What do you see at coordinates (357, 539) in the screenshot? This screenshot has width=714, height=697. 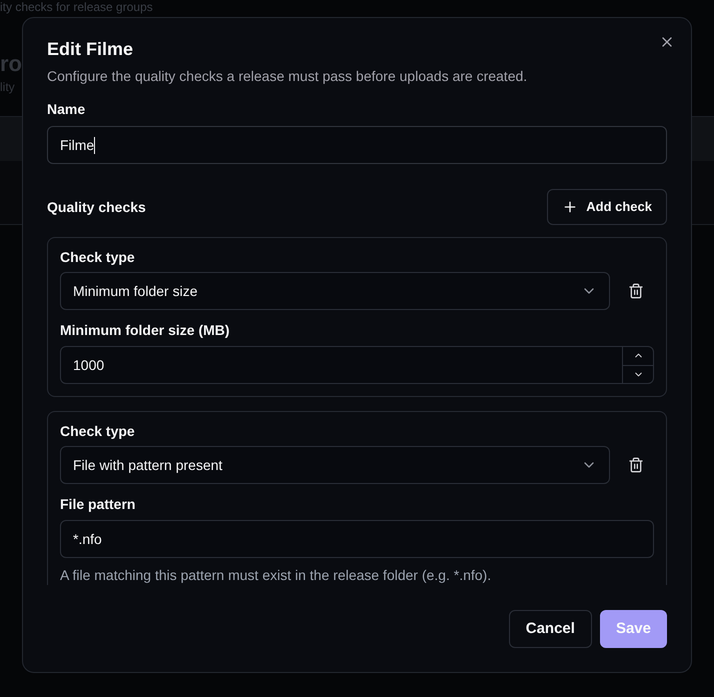 I see `text-input: *.nfo` at bounding box center [357, 539].